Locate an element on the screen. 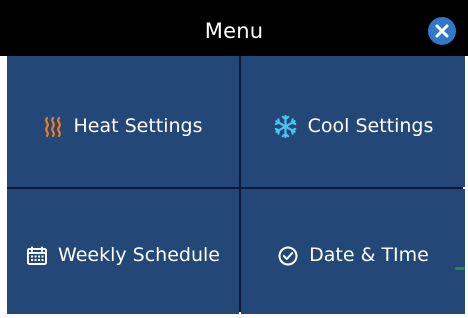 Image resolution: width=468 pixels, height=318 pixels. cool-settings-label: Cool Settings is located at coordinates (370, 126).